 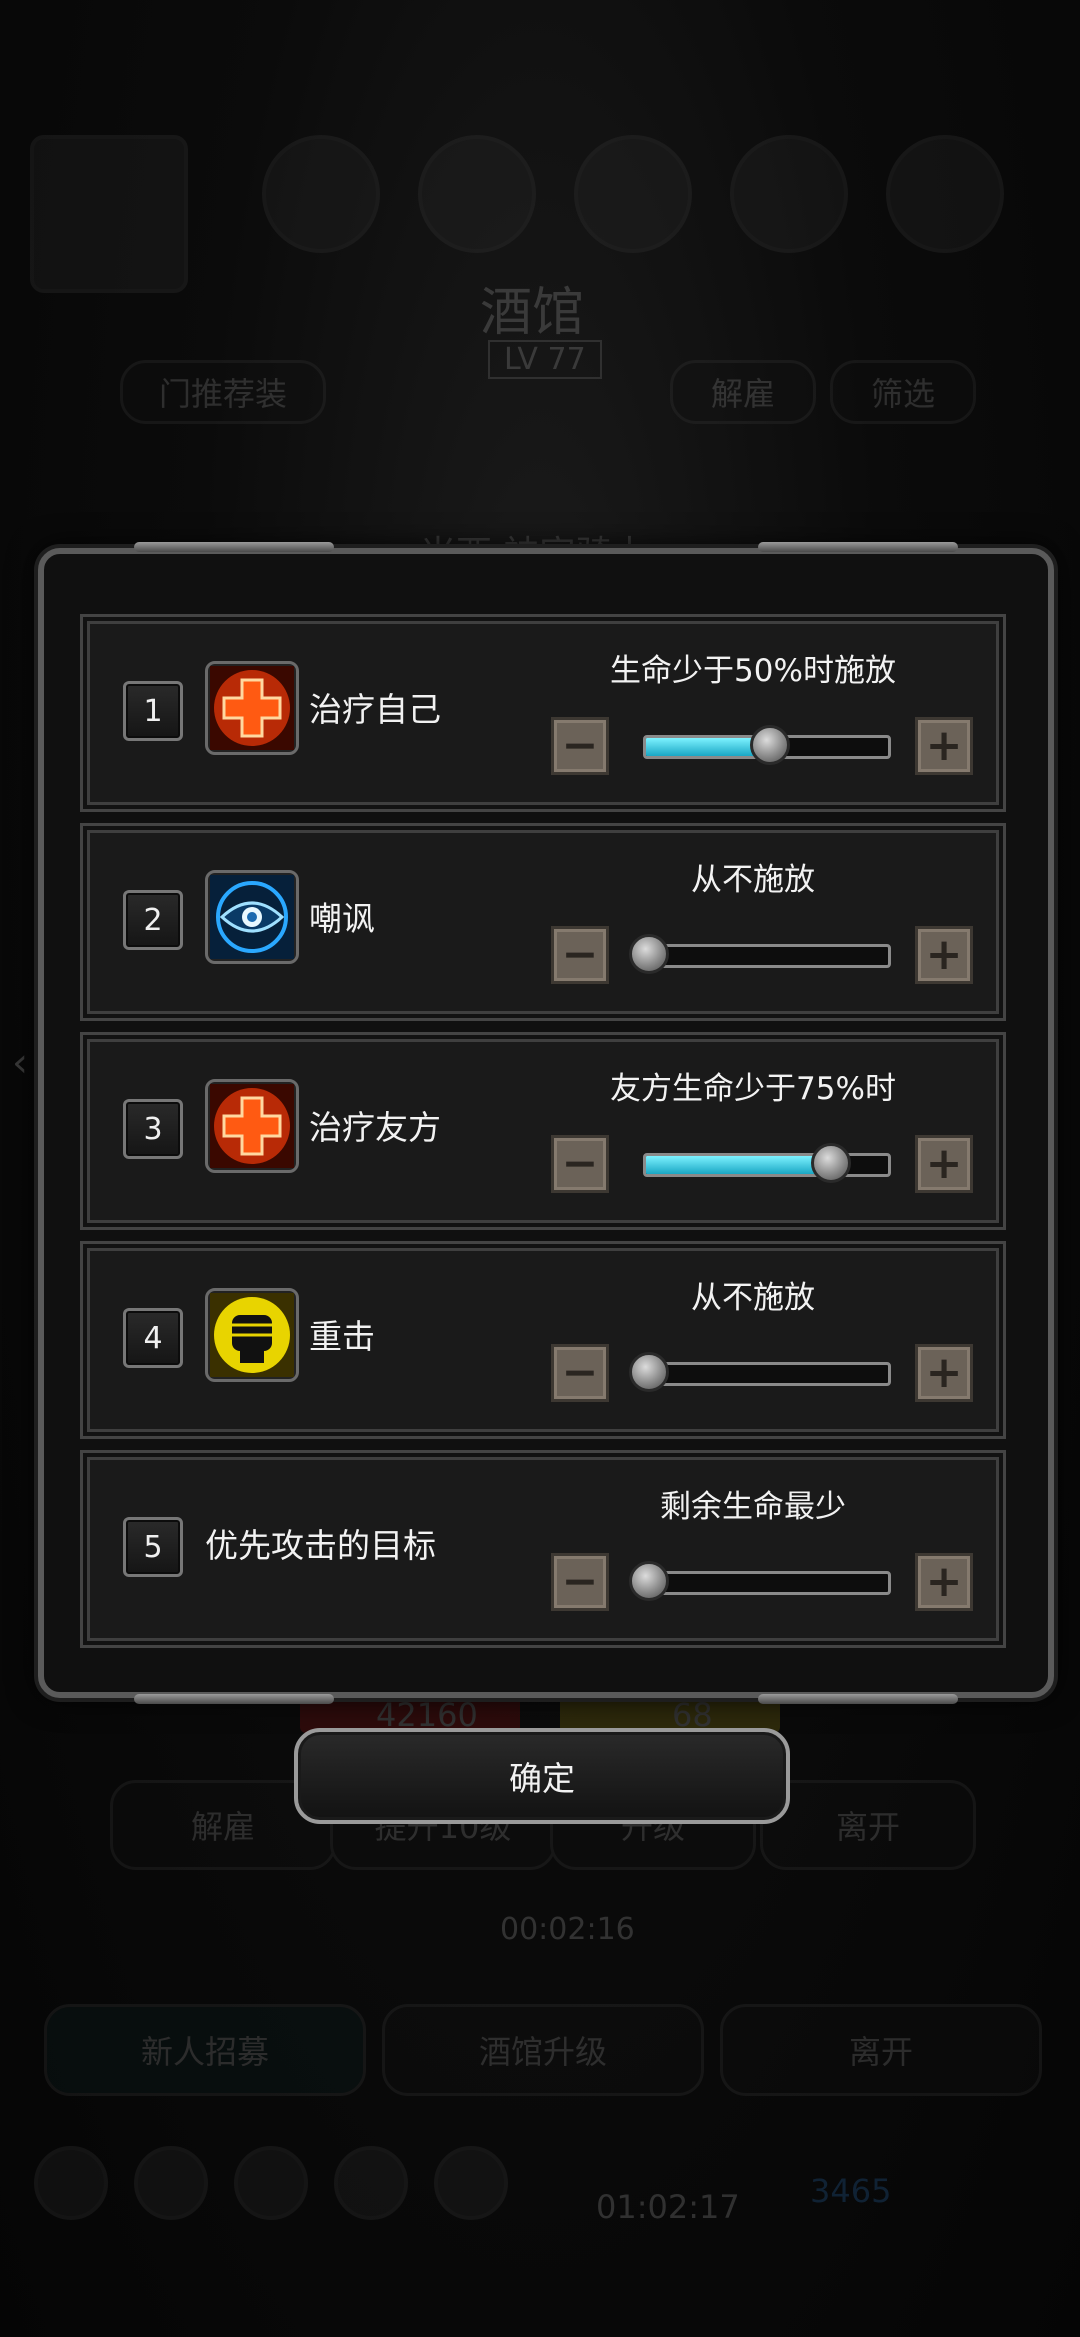 What do you see at coordinates (375, 1127) in the screenshot?
I see `skill-name: 治疗友方` at bounding box center [375, 1127].